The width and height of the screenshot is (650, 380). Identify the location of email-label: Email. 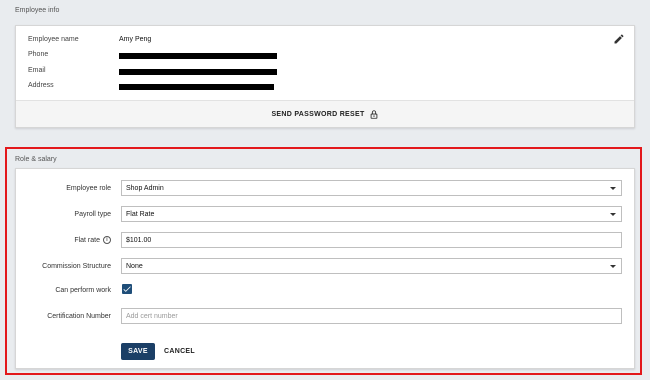
(37, 70).